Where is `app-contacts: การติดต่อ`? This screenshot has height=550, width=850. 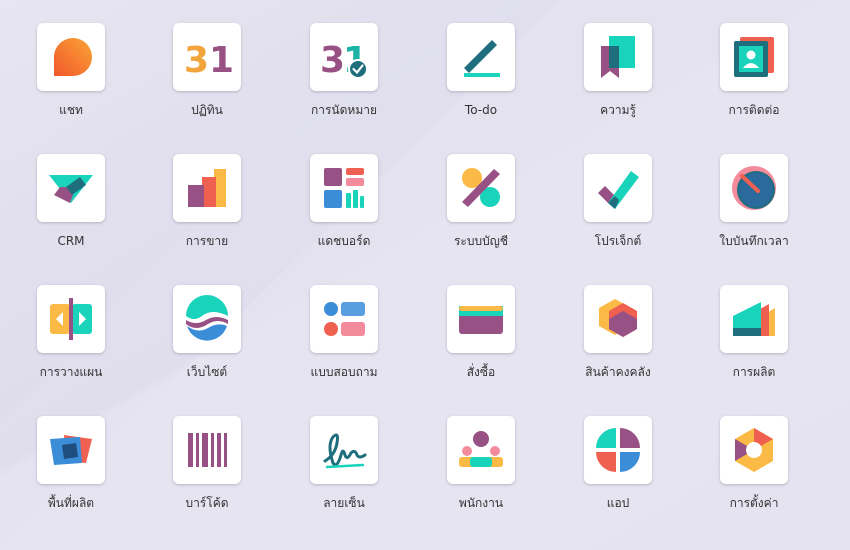 app-contacts: การติดต่อ is located at coordinates (754, 78).